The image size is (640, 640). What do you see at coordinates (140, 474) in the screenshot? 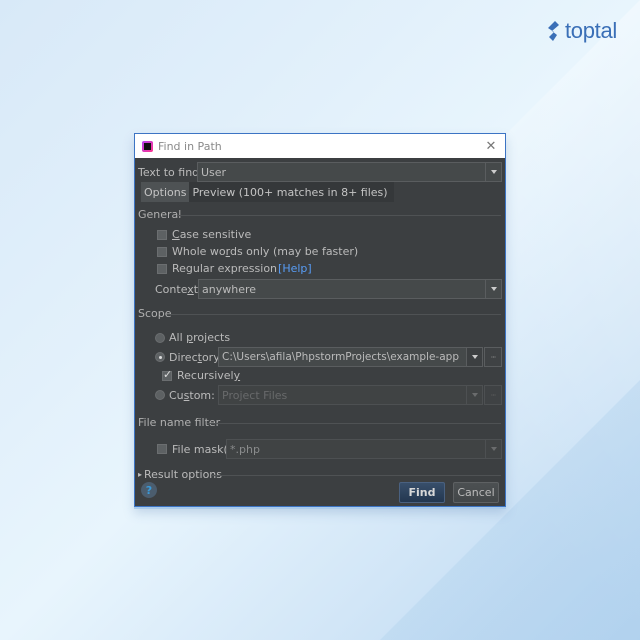
I see `expand-arrow-icon: ▸` at bounding box center [140, 474].